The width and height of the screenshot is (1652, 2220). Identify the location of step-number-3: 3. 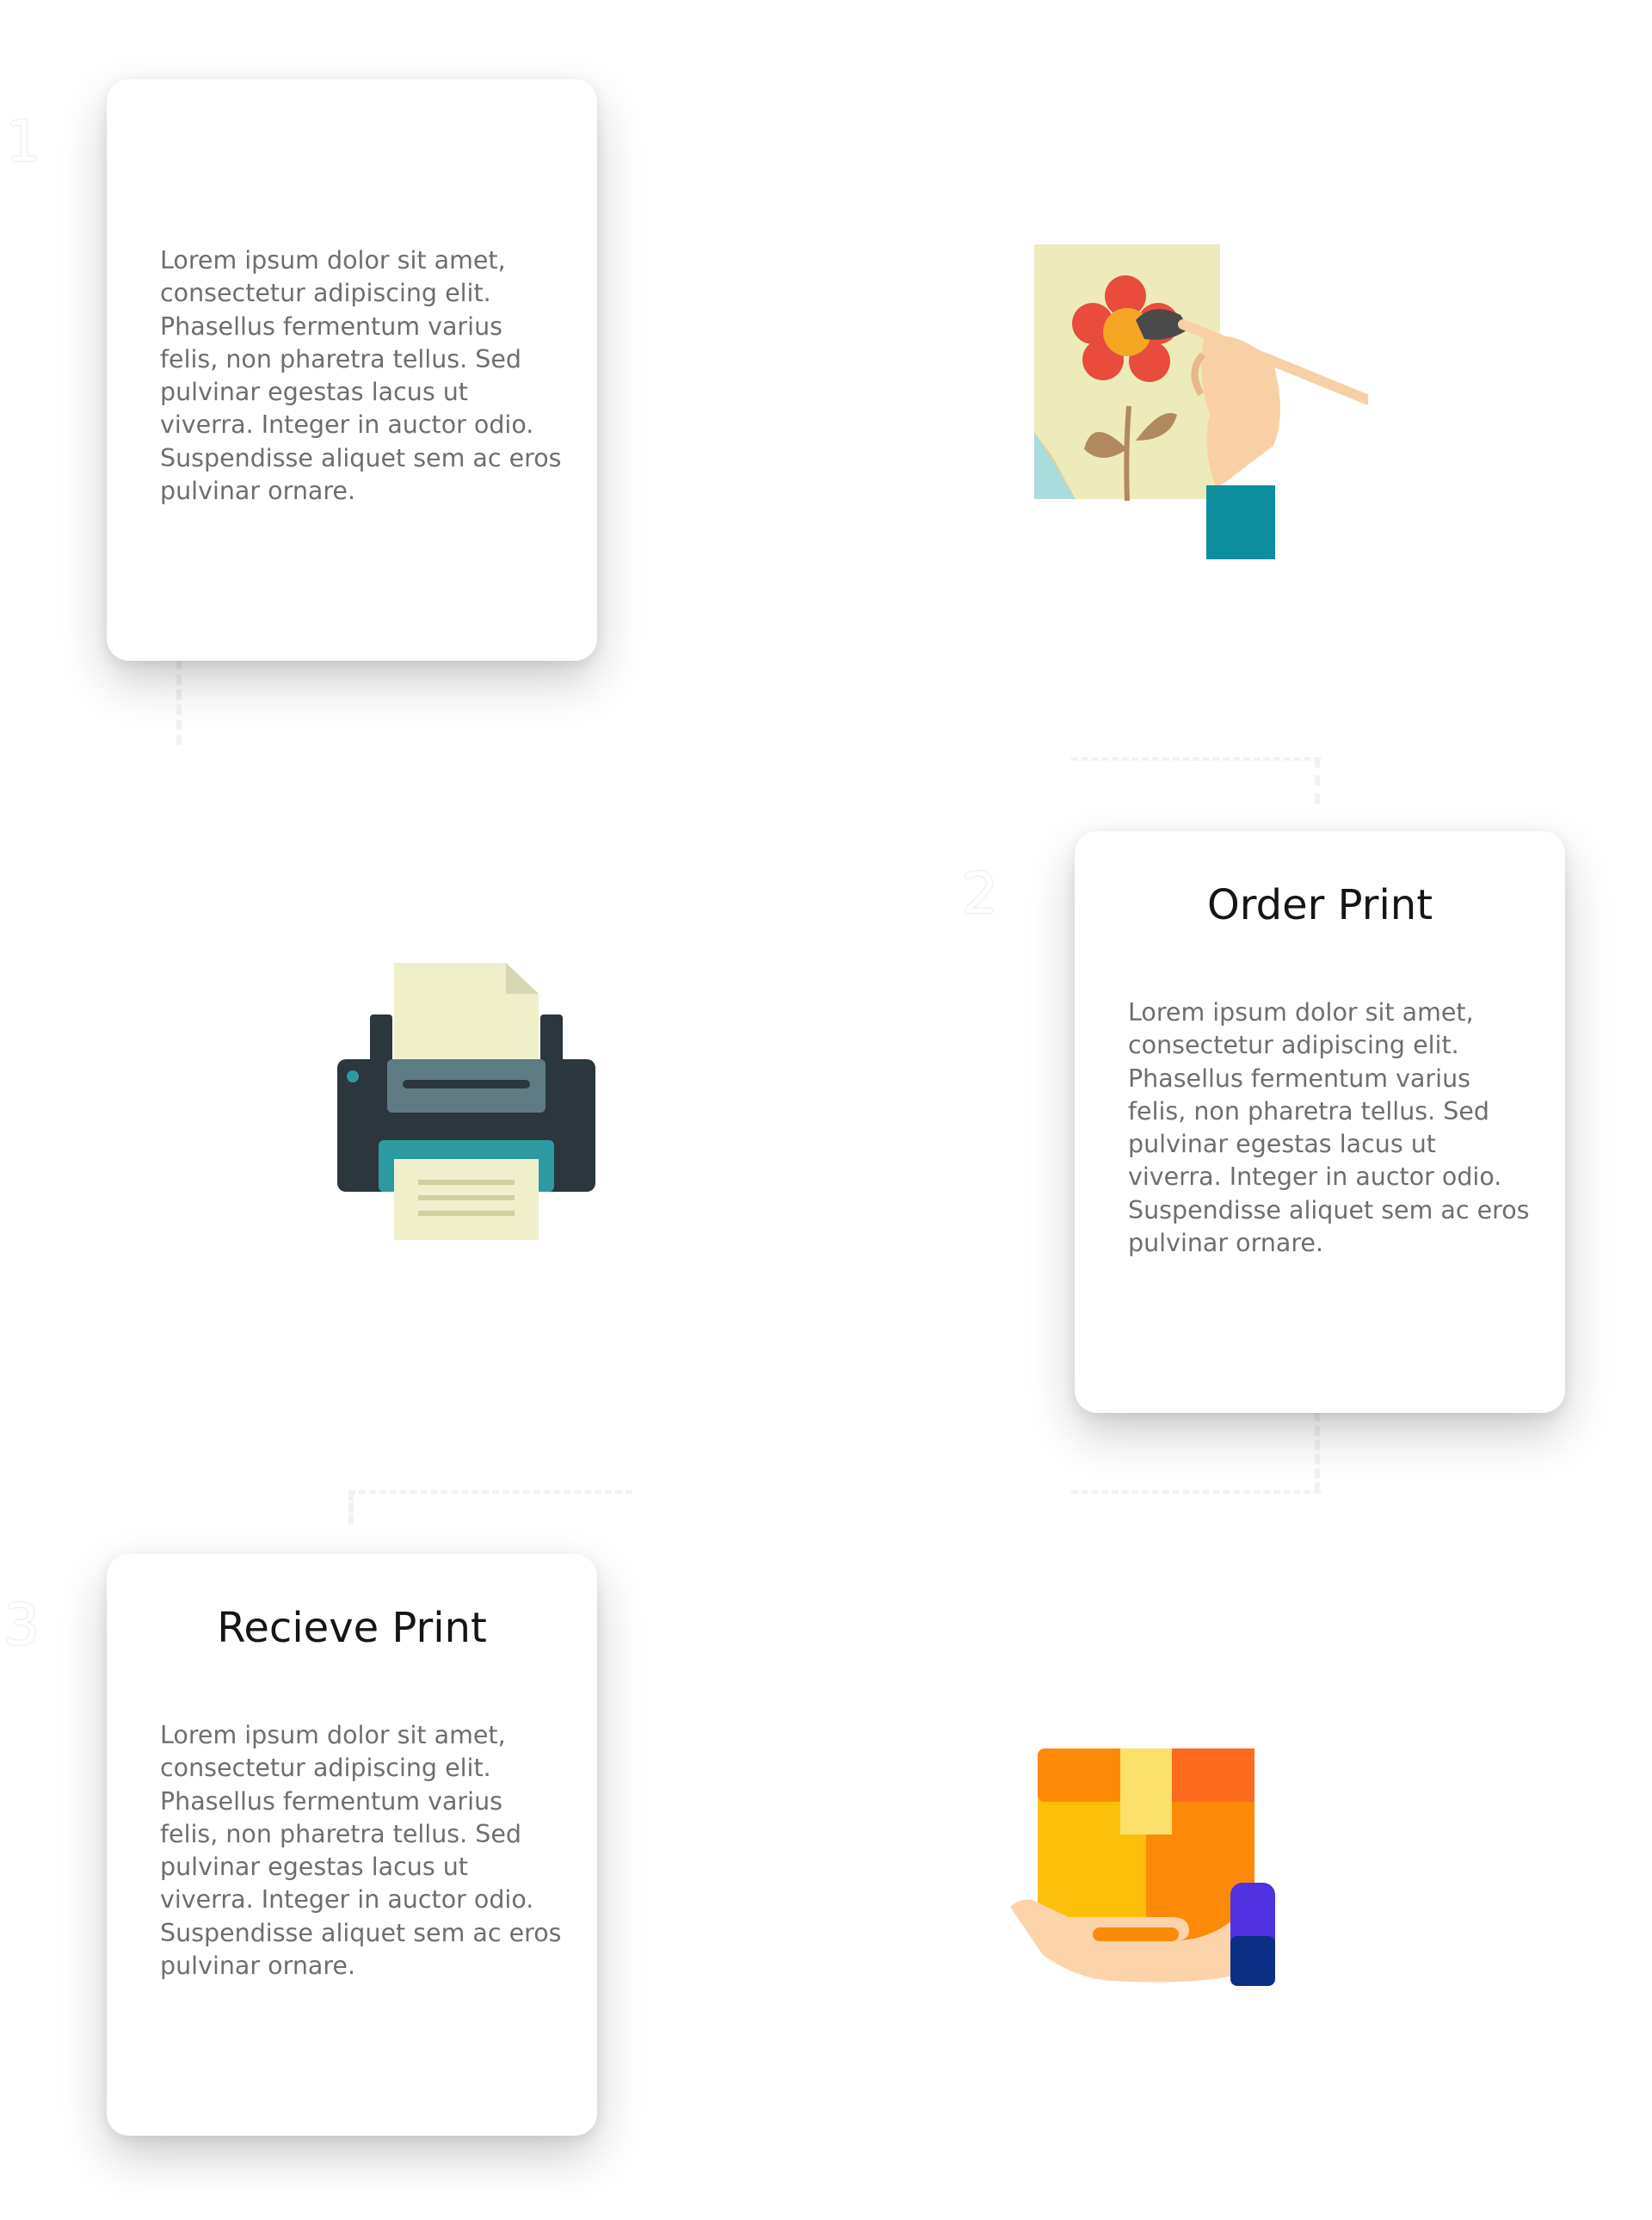
(21, 1625).